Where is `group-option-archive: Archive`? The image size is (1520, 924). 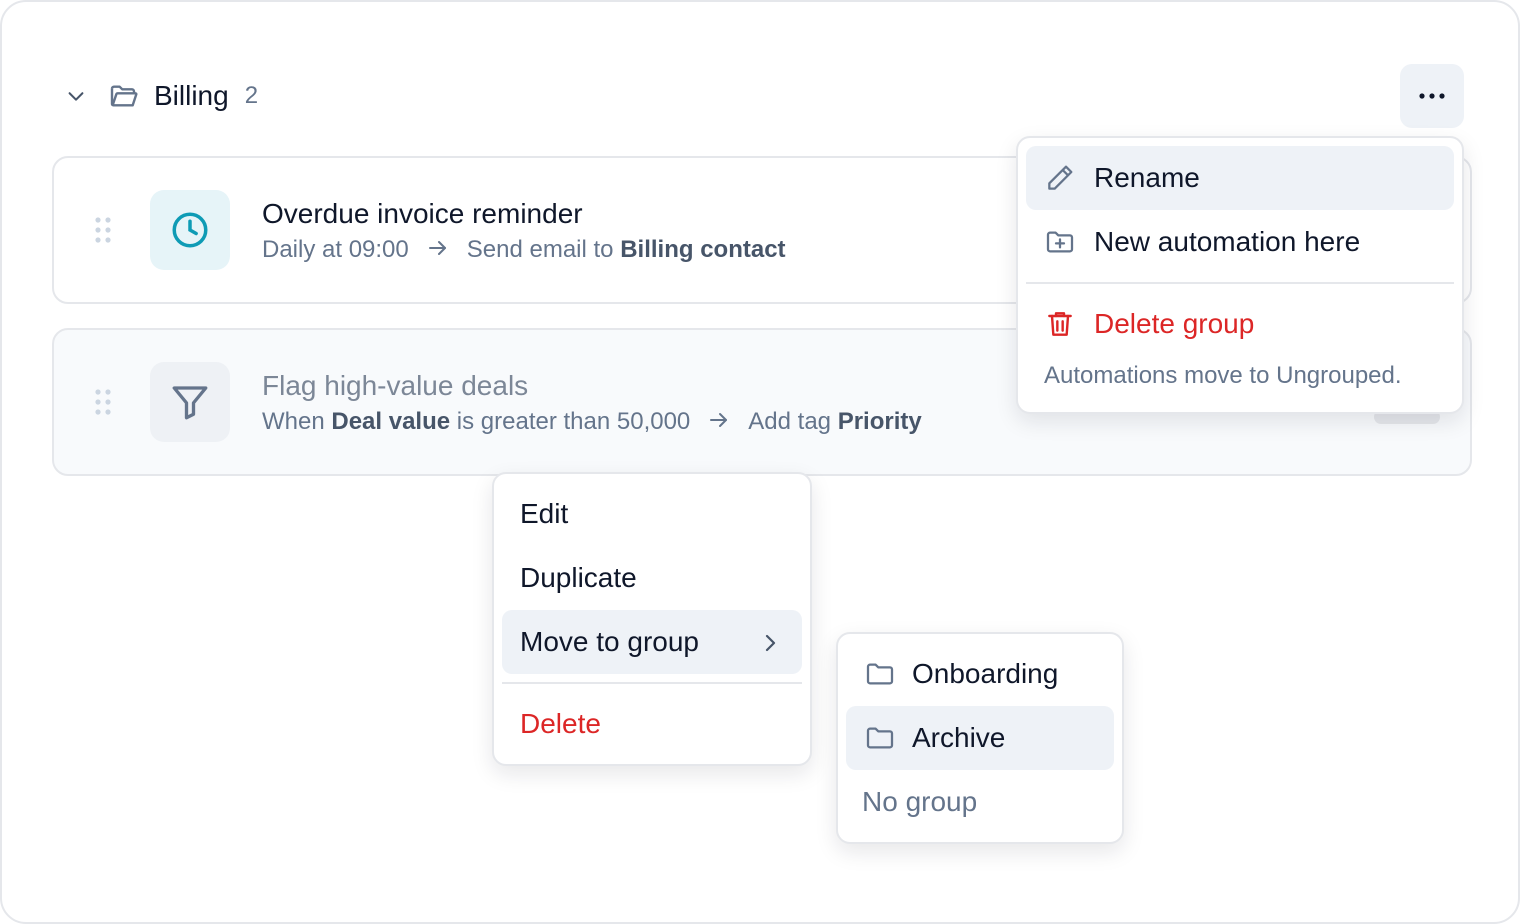
group-option-archive: Archive is located at coordinates (980, 738).